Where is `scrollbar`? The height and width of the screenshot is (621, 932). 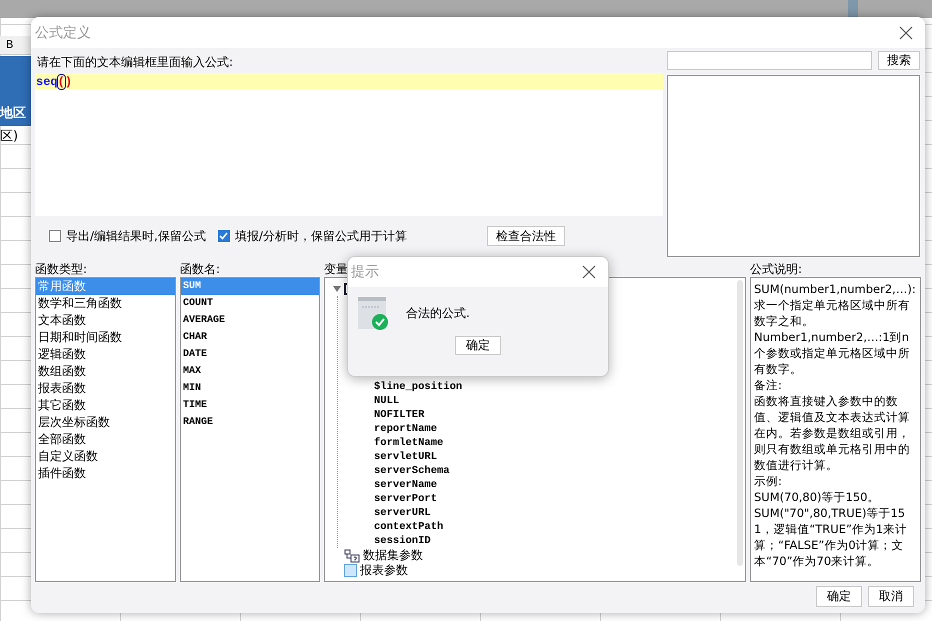 scrollbar is located at coordinates (740, 423).